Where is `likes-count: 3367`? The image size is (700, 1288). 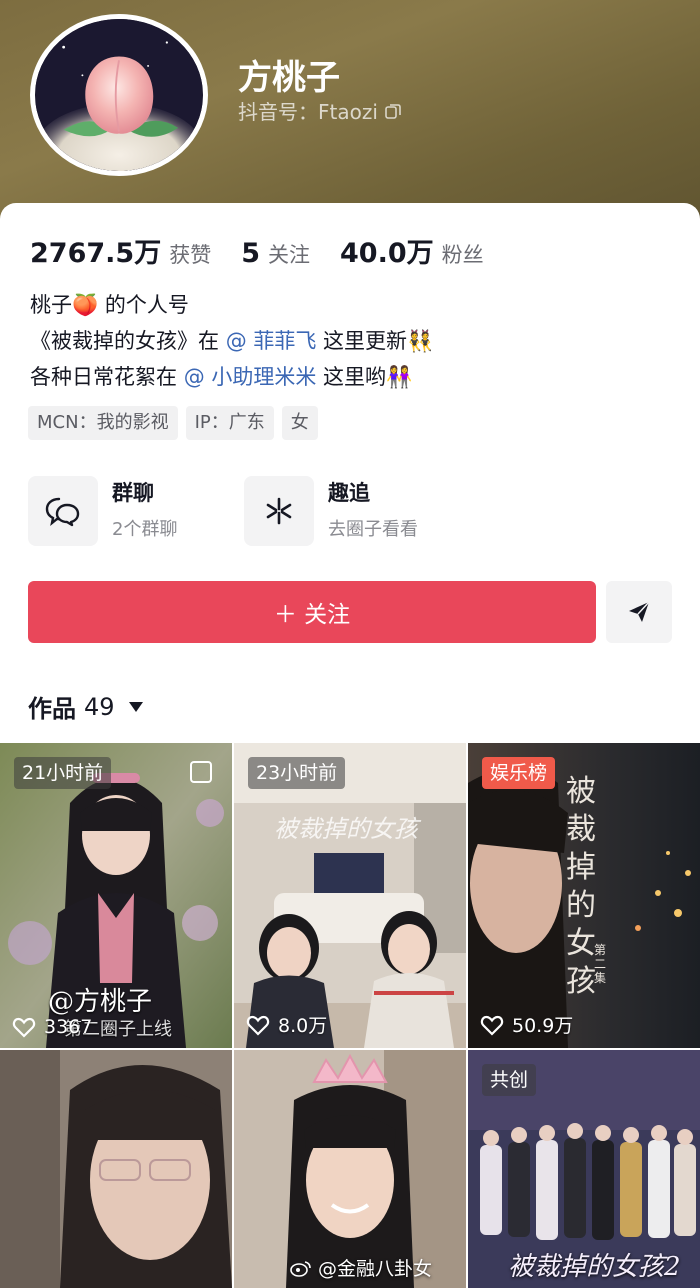
likes-count: 3367 is located at coordinates (68, 1027).